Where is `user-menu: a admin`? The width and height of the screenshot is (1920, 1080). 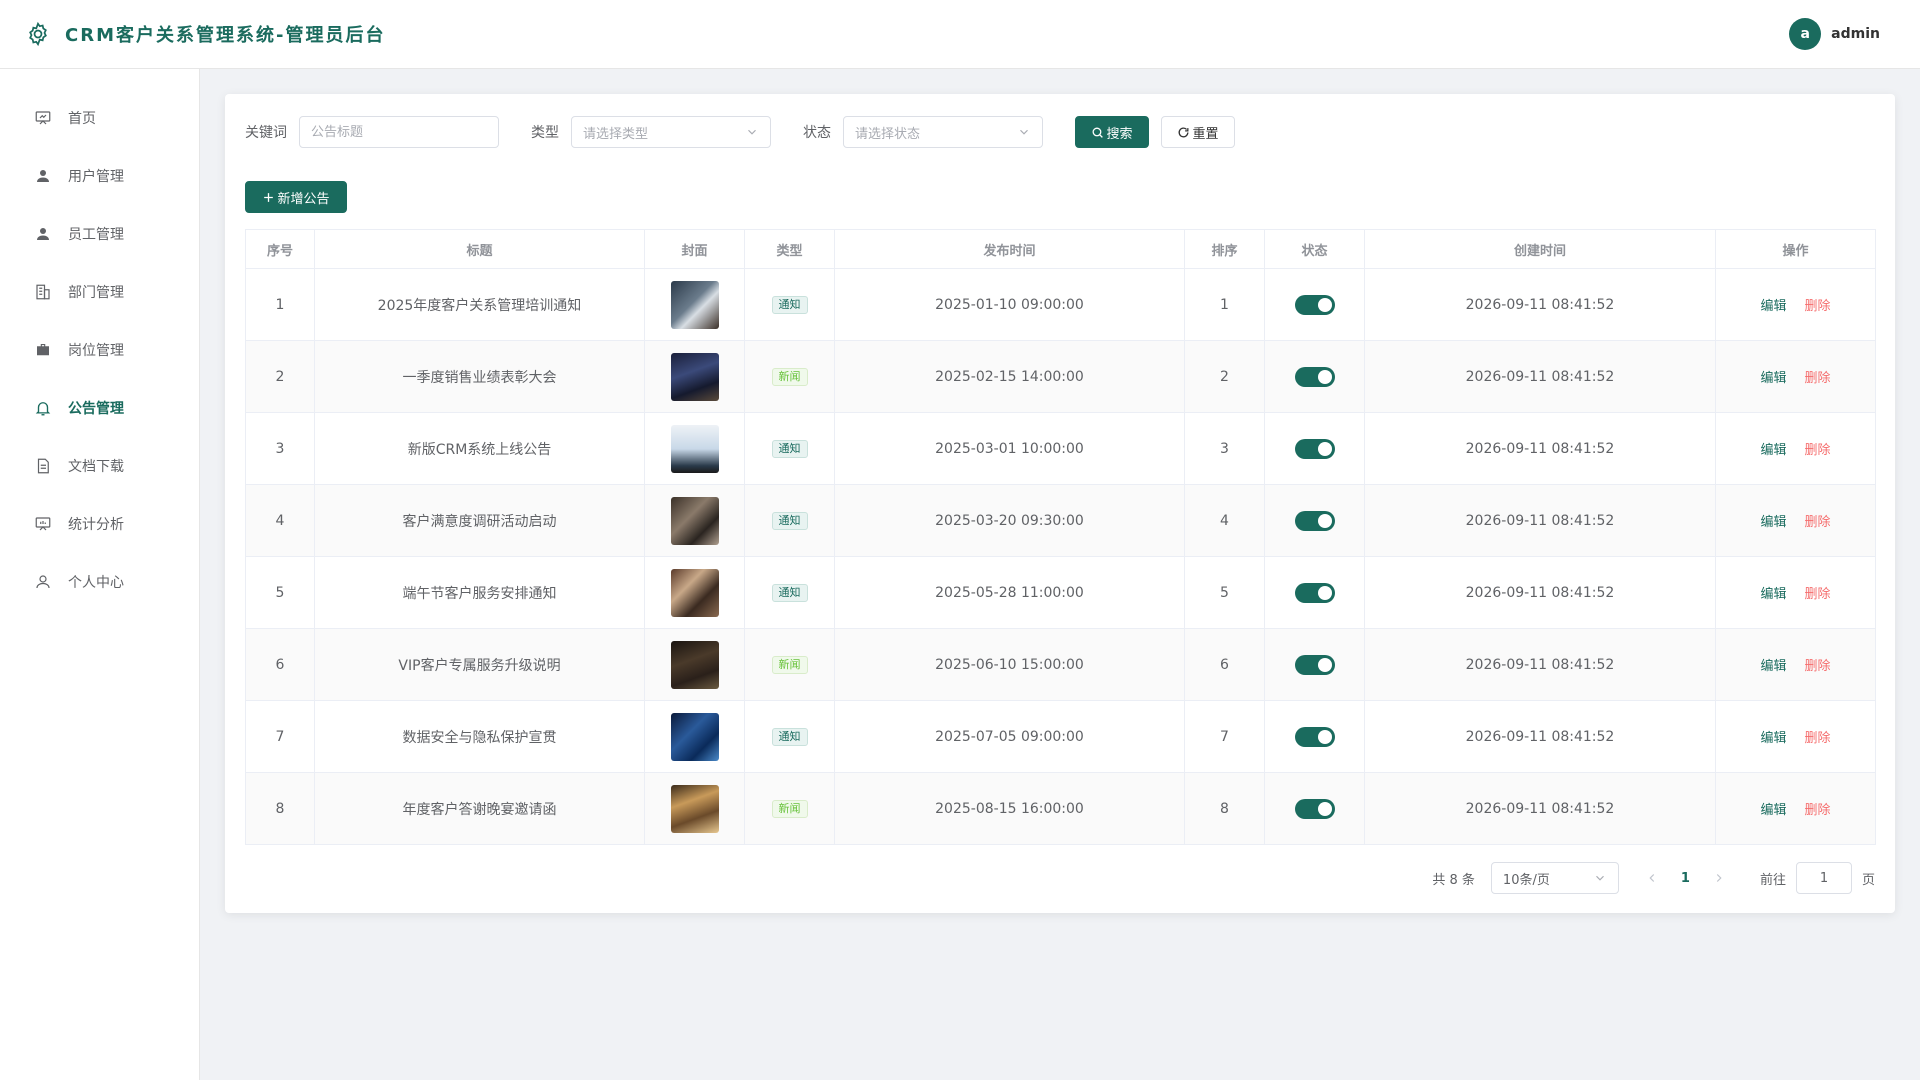 user-menu: a admin is located at coordinates (1834, 34).